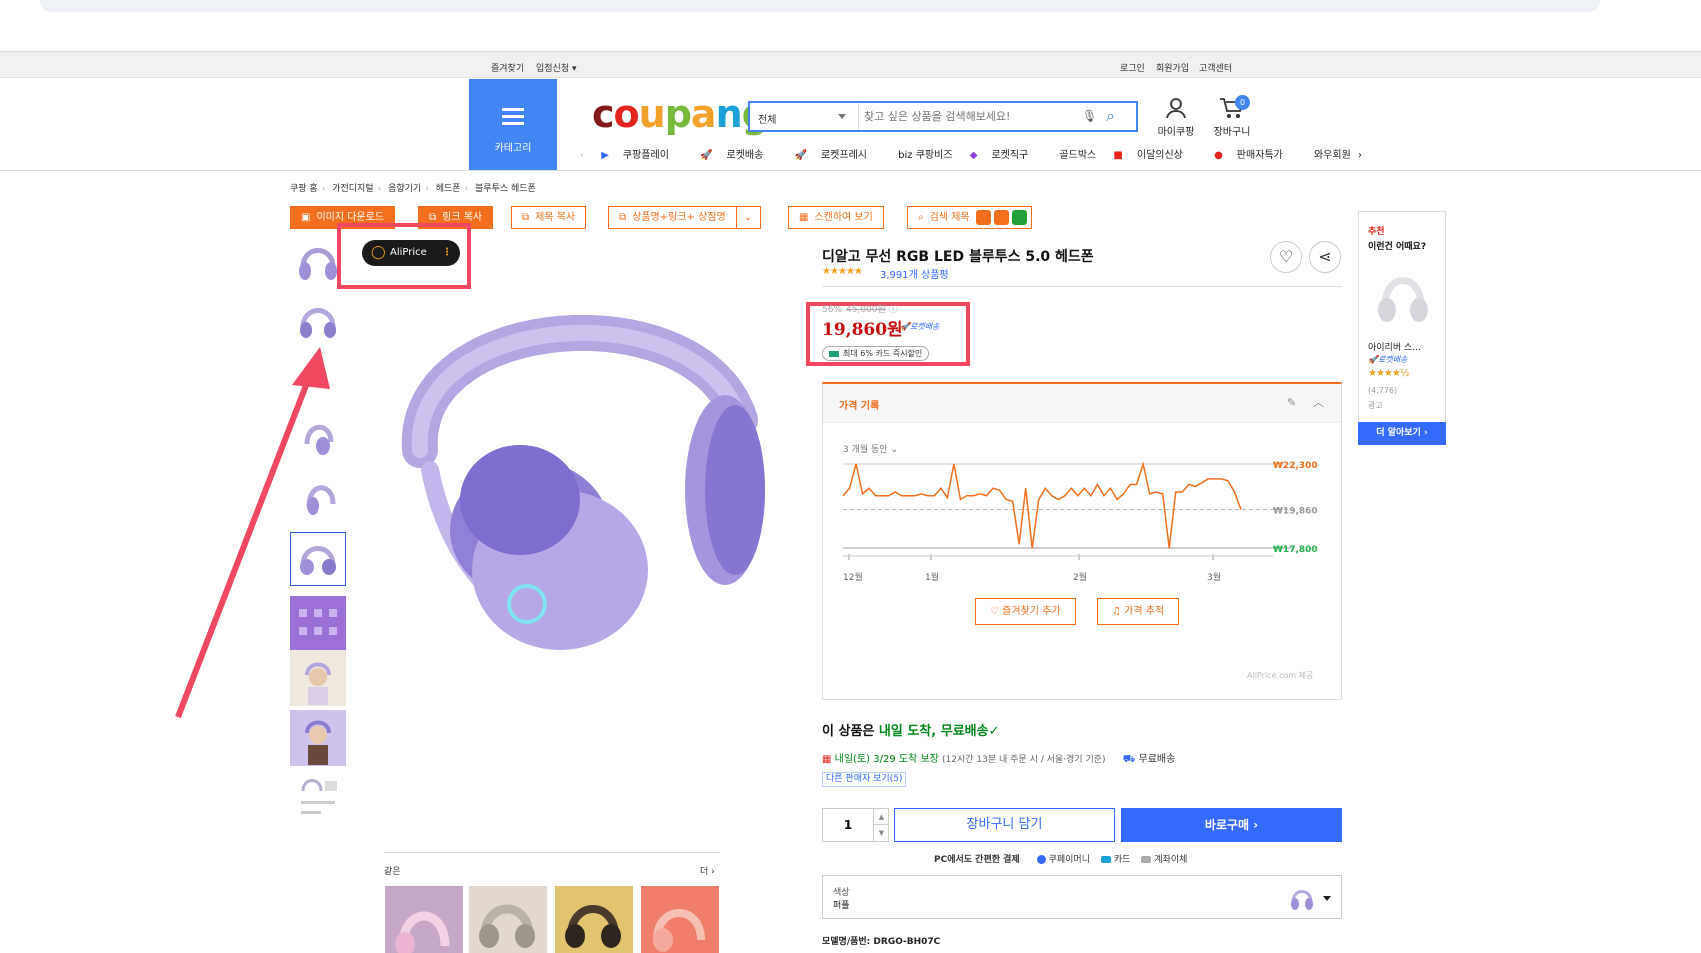 This screenshot has width=1701, height=953. Describe the element at coordinates (1332, 155) in the screenshot. I see `subnav-item: 와우회원` at that location.